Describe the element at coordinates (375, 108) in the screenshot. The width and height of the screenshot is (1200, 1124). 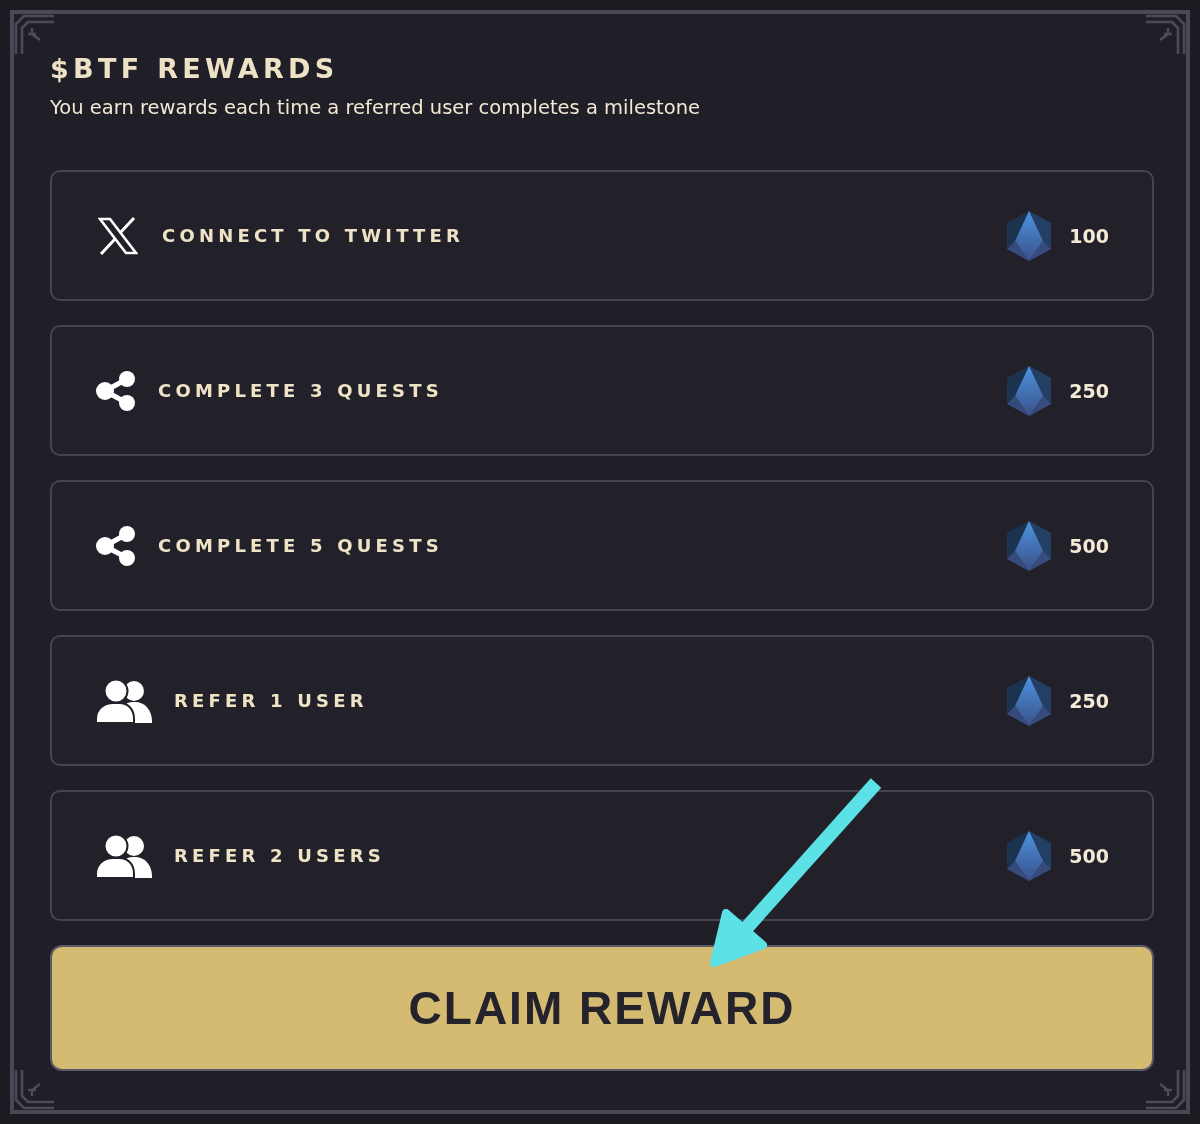
I see `panel-subtitle: You earn rewards each time a referred user completes a milestone` at that location.